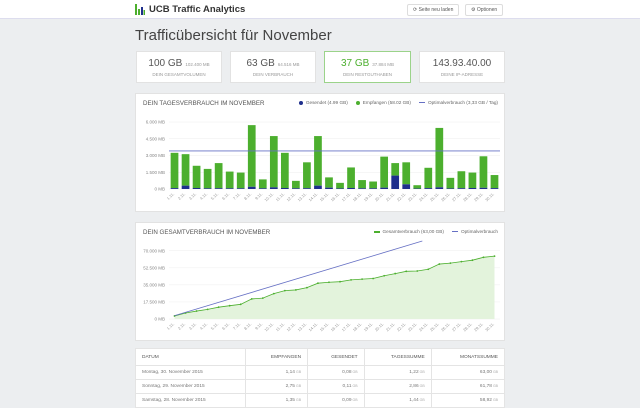  Describe the element at coordinates (467, 373) in the screenshot. I see `table-cell: 63,00GB` at that location.